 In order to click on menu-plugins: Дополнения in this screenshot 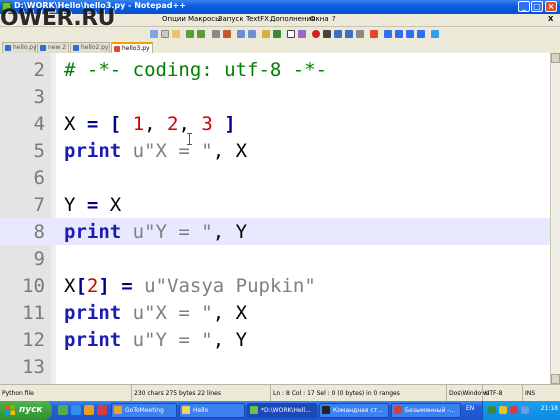, I will do `click(292, 19)`.